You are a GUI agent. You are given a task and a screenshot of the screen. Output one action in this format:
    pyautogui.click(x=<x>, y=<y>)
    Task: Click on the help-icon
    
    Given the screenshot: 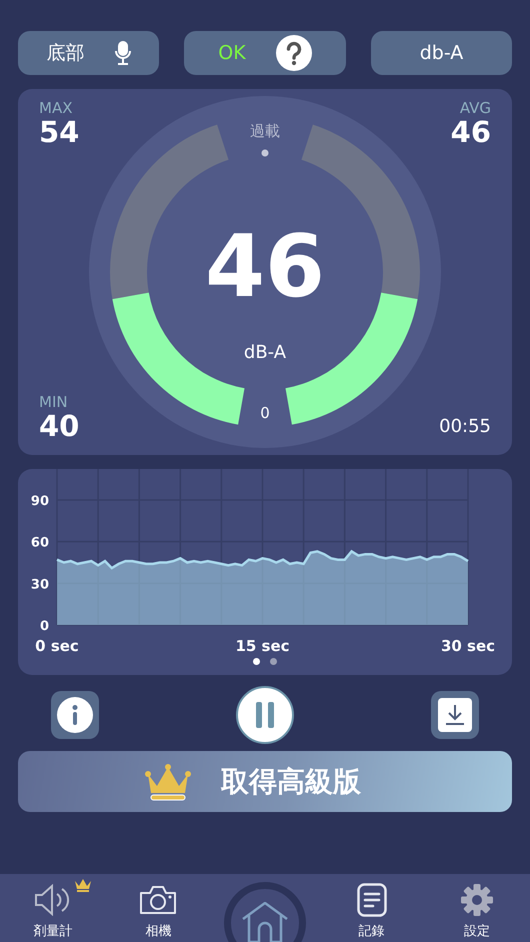 What is the action you would take?
    pyautogui.click(x=294, y=53)
    